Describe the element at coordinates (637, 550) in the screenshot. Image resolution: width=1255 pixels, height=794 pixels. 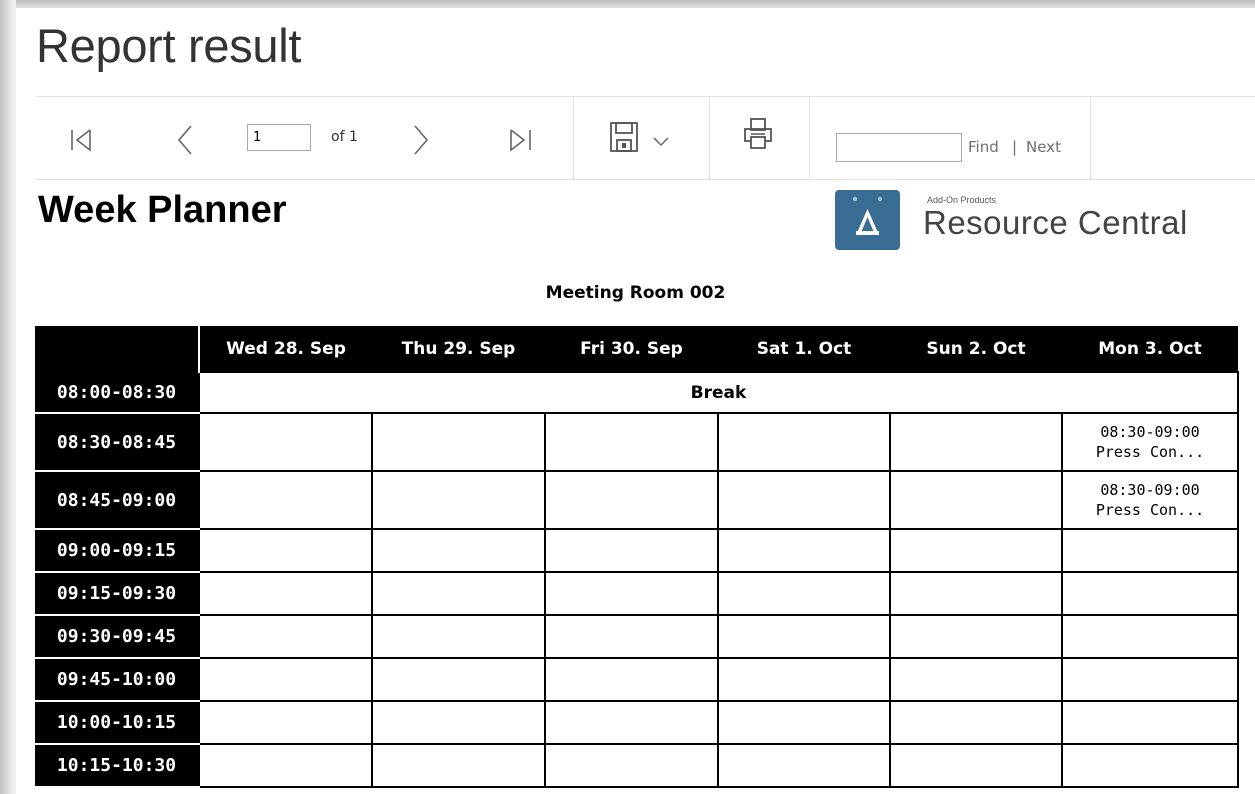
I see `table-row: 09:00-09:15` at that location.